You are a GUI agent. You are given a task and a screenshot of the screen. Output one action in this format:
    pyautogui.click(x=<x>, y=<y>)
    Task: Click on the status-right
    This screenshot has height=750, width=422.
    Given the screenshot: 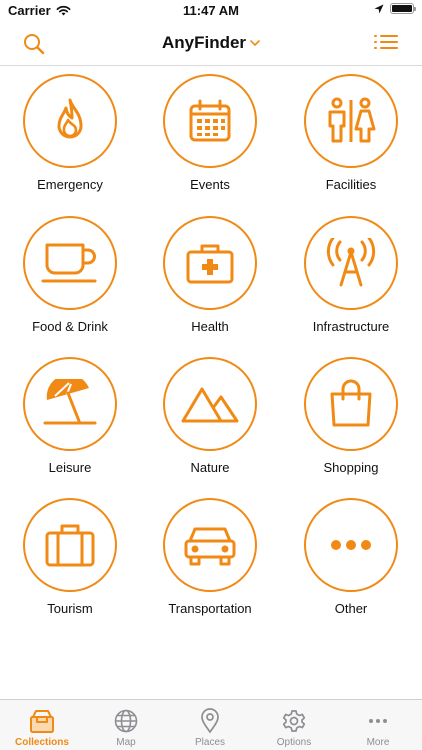 What is the action you would take?
    pyautogui.click(x=395, y=8)
    